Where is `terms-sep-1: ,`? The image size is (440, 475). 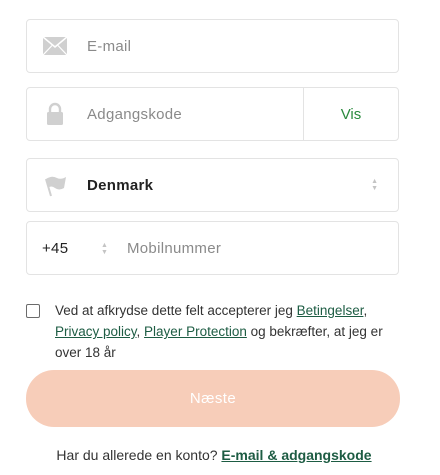 terms-sep-1: , is located at coordinates (365, 310).